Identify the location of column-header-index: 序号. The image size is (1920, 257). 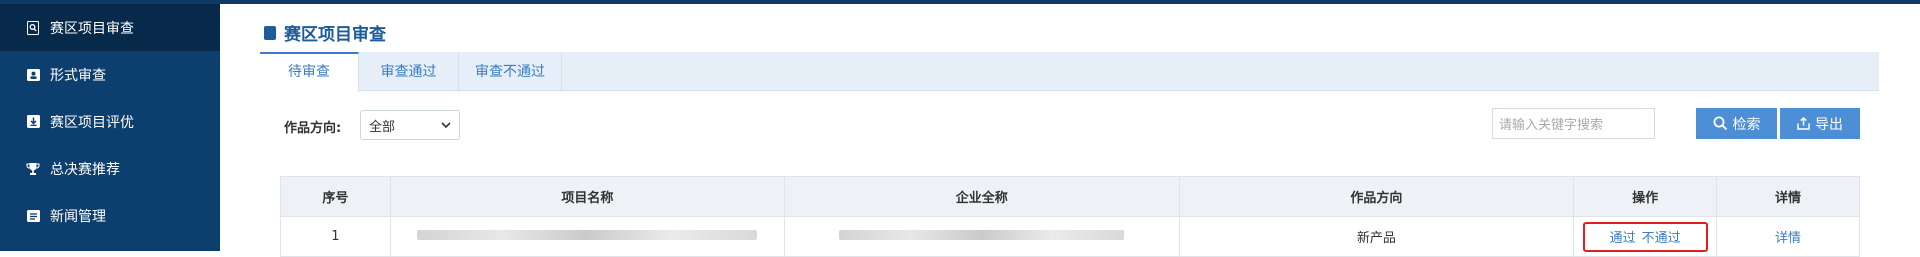
(335, 196).